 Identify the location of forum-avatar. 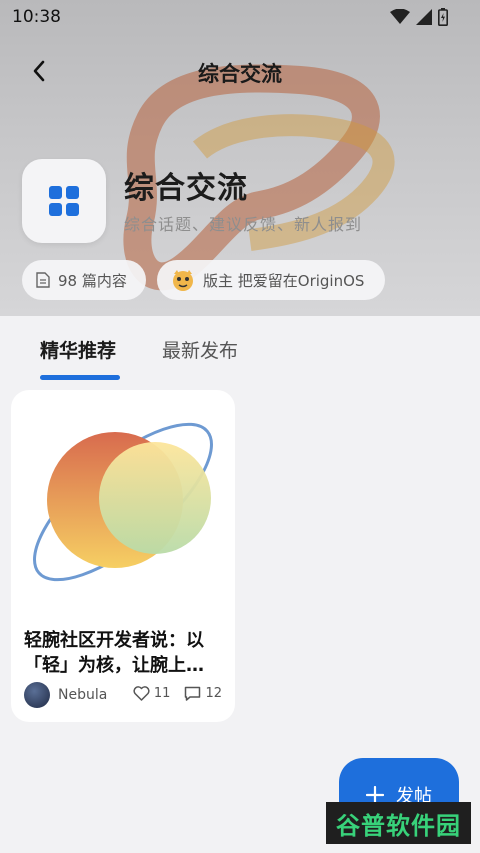
(64, 201).